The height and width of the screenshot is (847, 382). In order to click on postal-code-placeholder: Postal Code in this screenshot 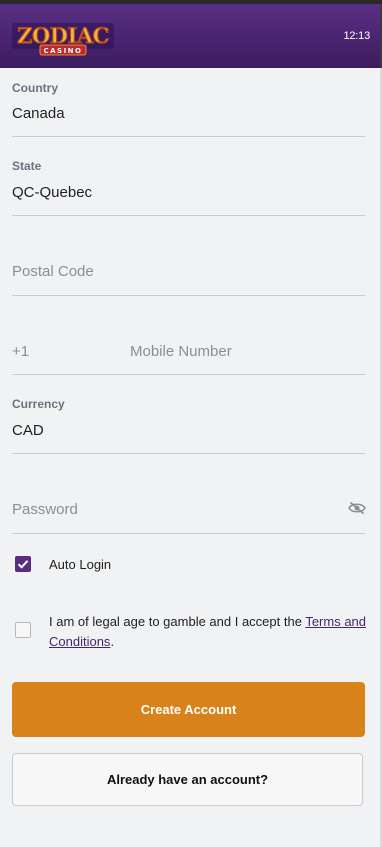, I will do `click(53, 271)`.